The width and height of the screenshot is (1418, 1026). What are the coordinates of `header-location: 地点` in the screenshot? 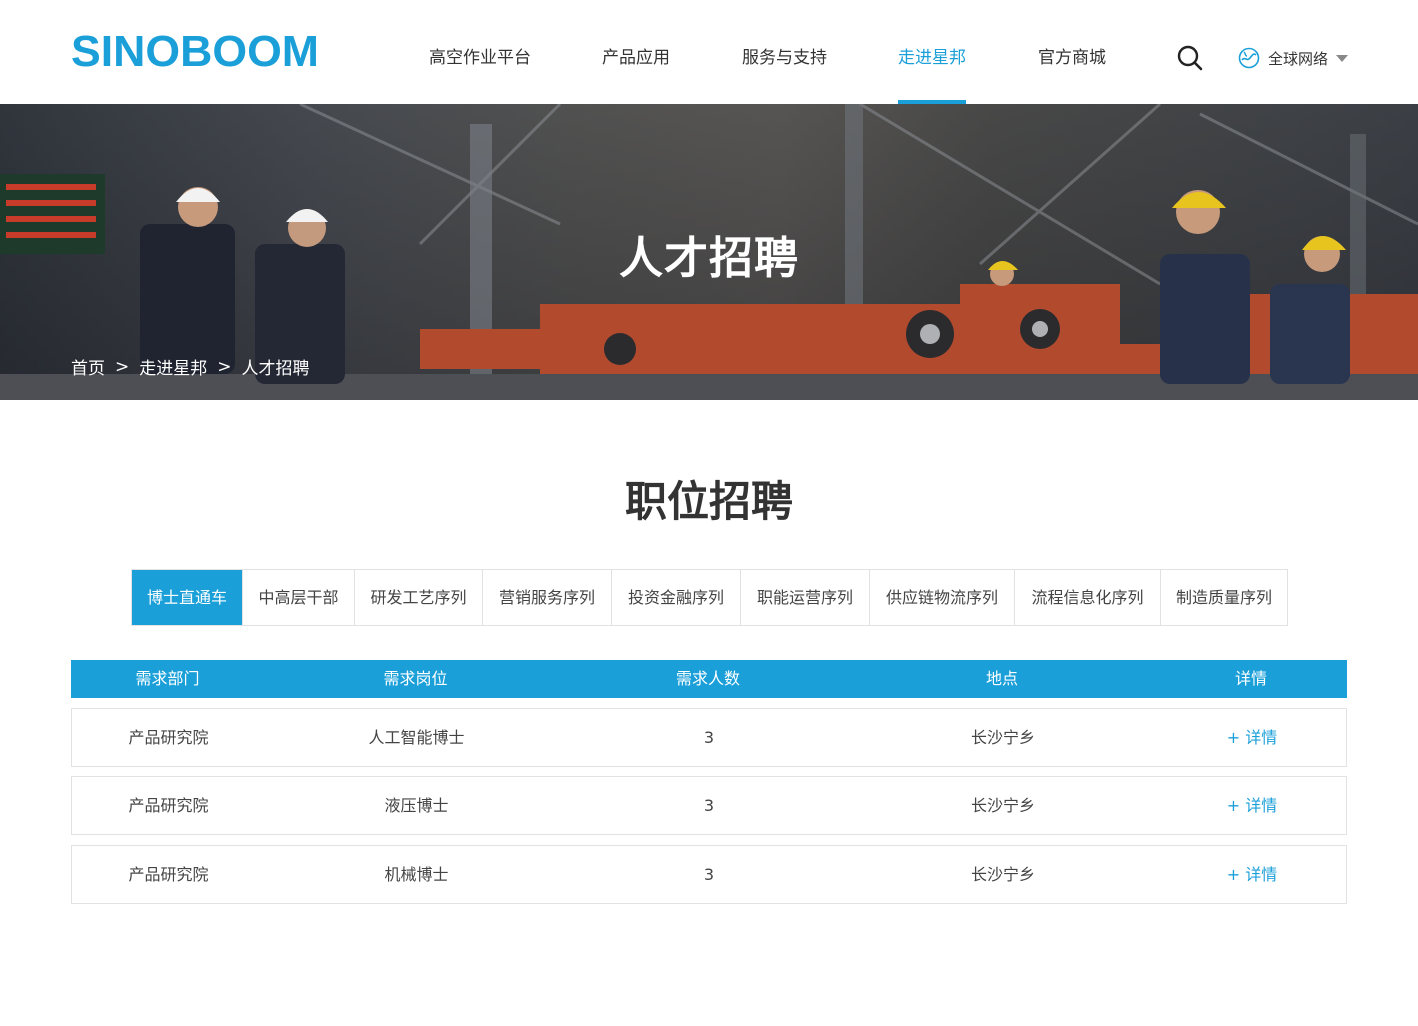 It's located at (1001, 678).